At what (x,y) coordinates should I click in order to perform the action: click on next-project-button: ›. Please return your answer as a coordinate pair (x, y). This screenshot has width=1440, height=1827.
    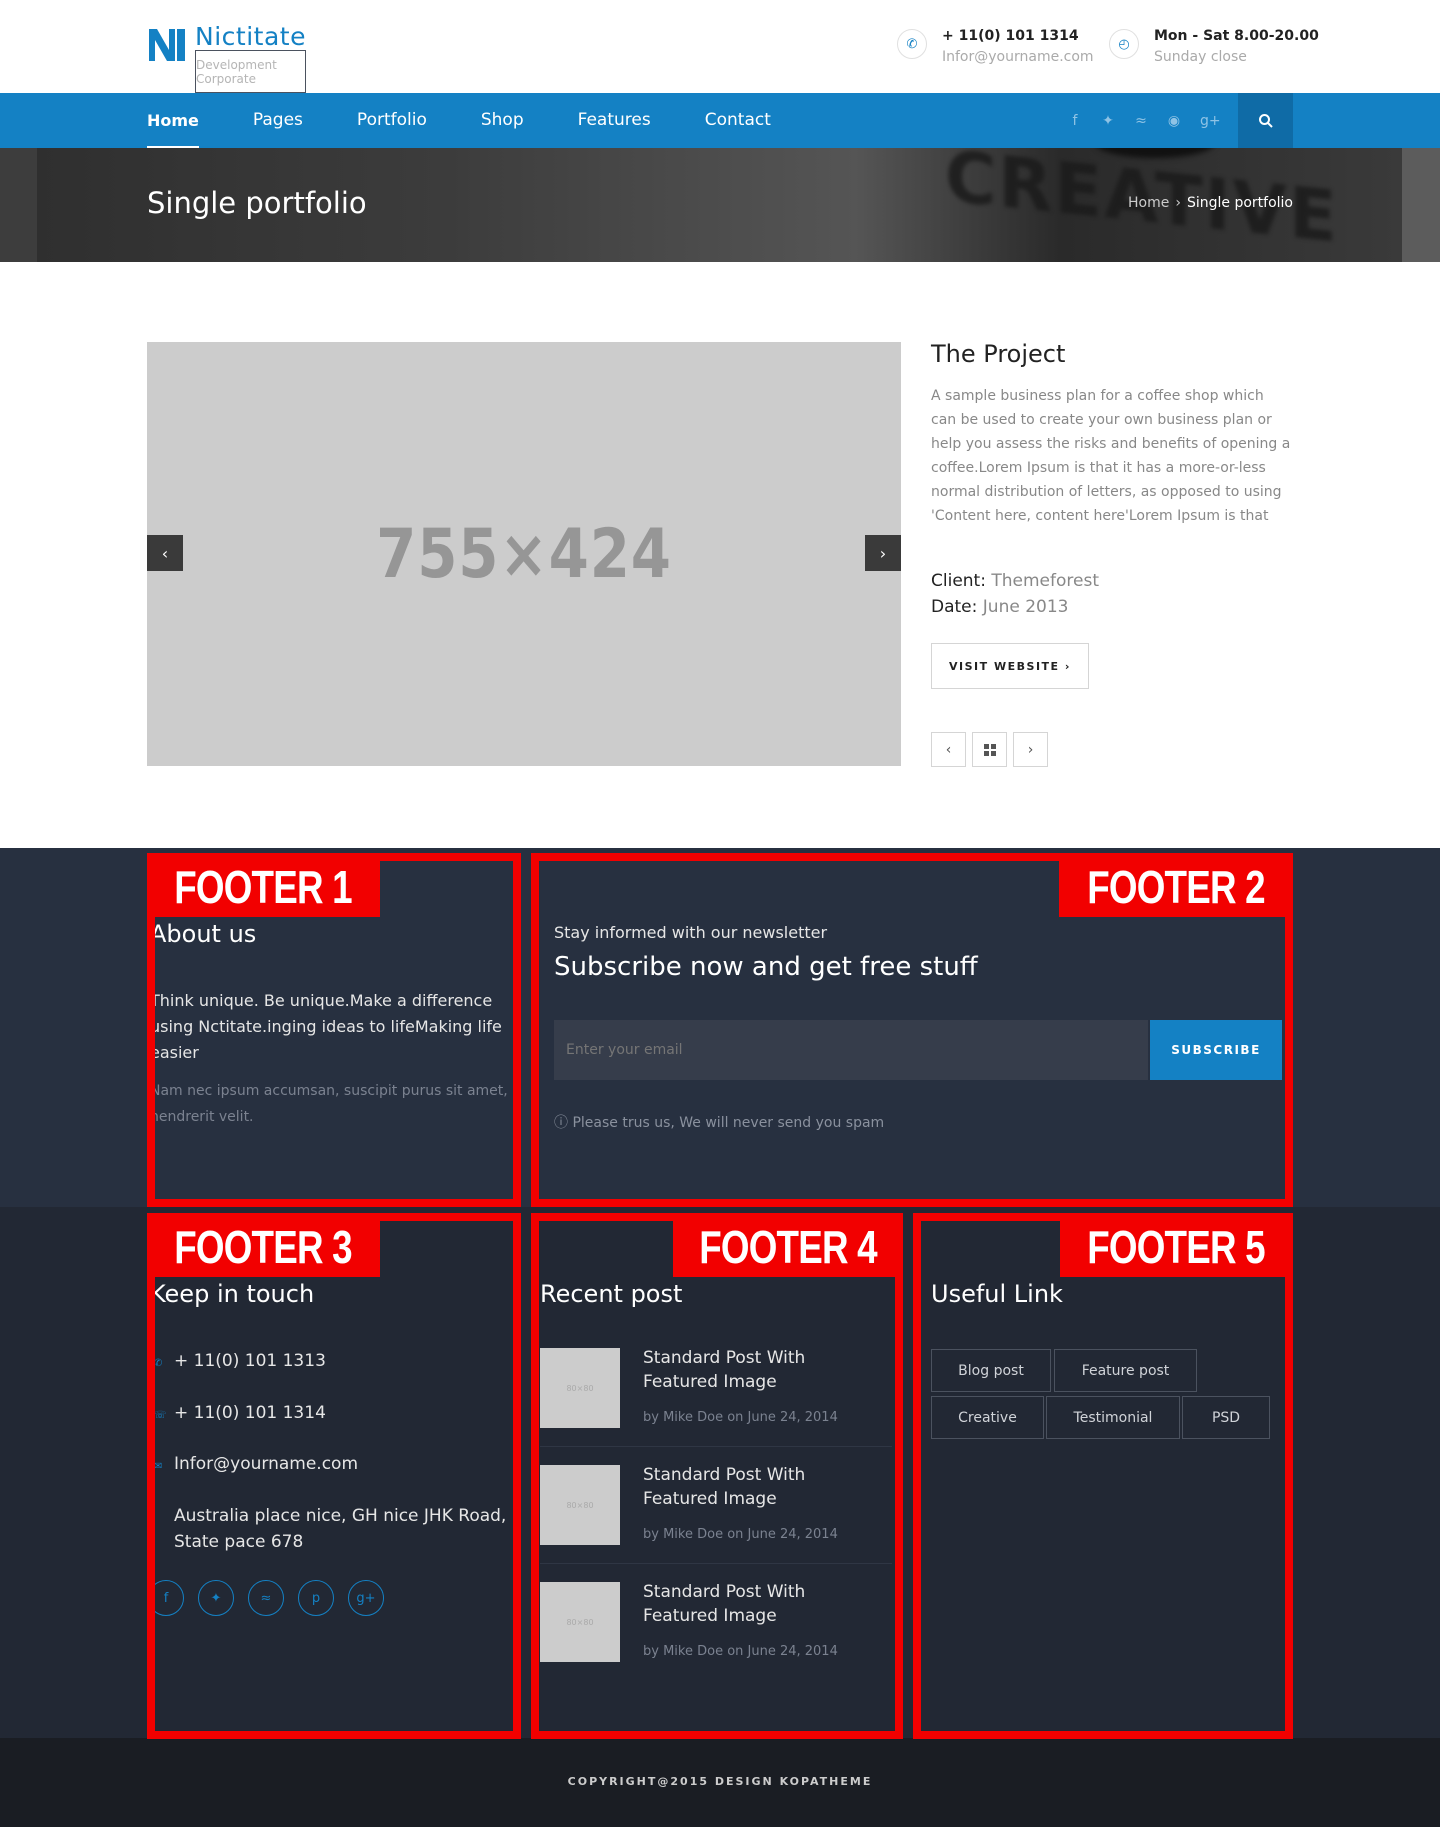
    Looking at the image, I should click on (1030, 749).